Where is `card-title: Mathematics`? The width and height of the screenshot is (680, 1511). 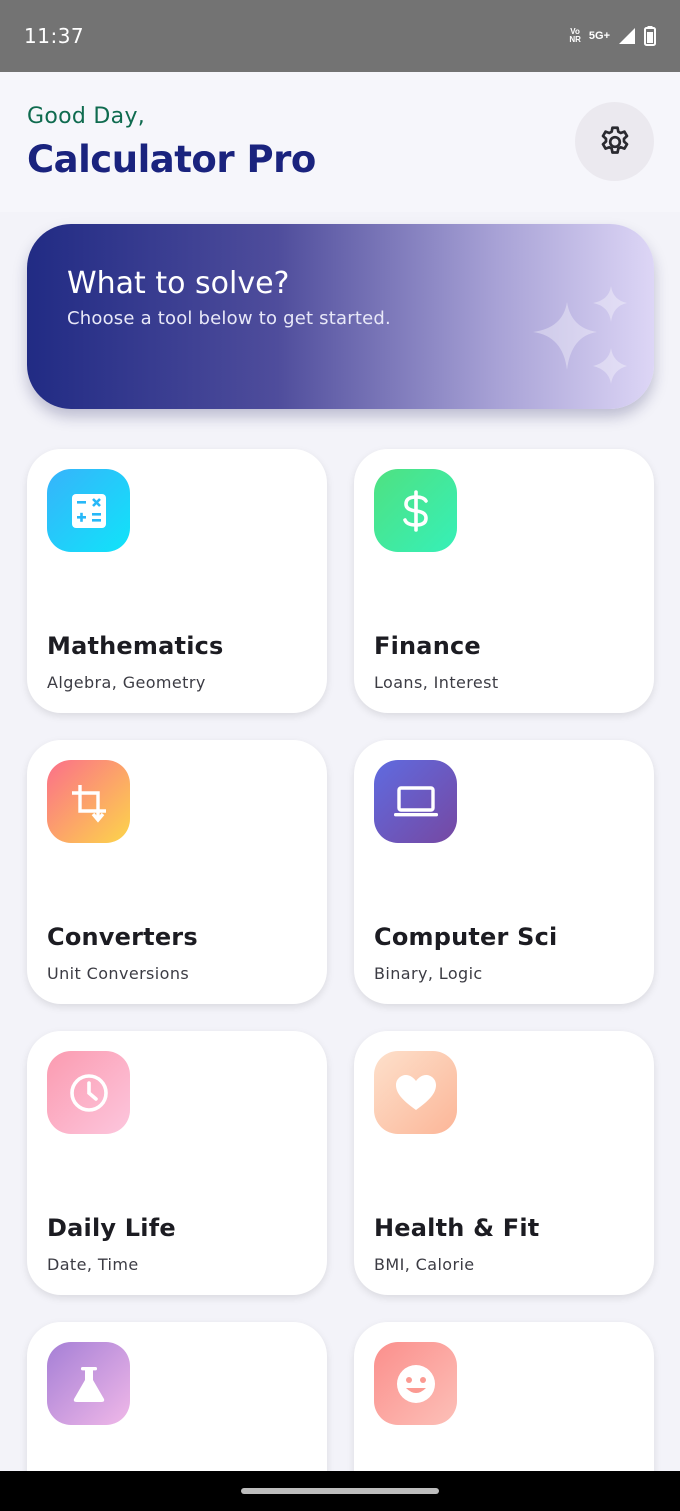
card-title: Mathematics is located at coordinates (135, 646).